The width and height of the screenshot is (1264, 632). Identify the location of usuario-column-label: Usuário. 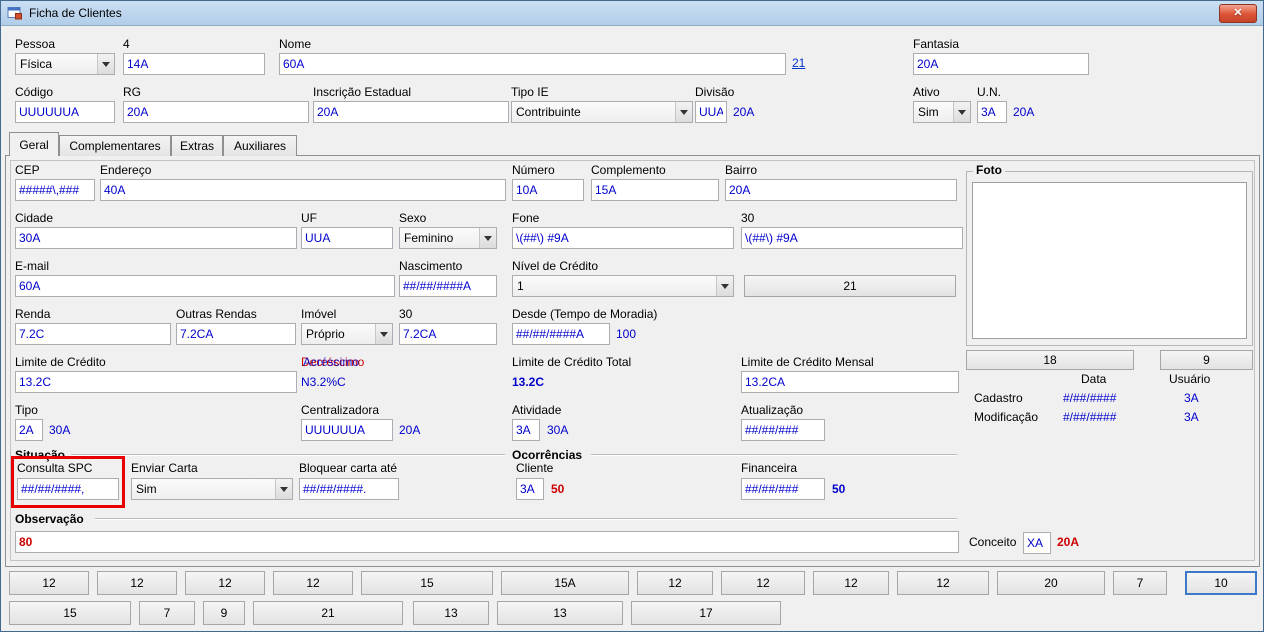
(1190, 379).